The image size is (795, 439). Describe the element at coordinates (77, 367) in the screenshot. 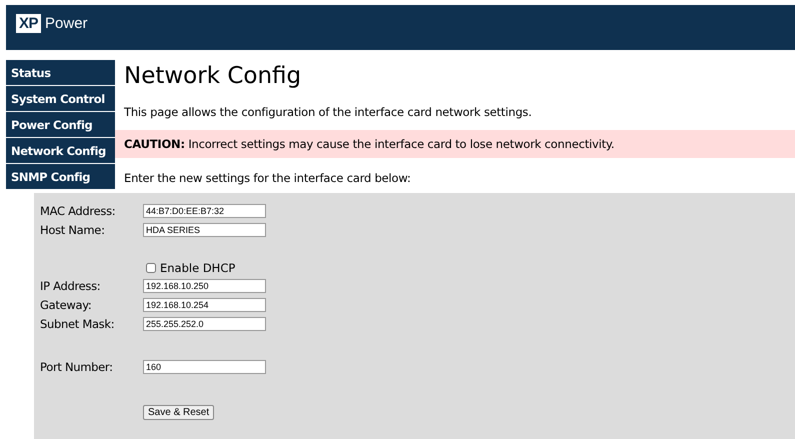

I see `field-label: Port Number:` at that location.